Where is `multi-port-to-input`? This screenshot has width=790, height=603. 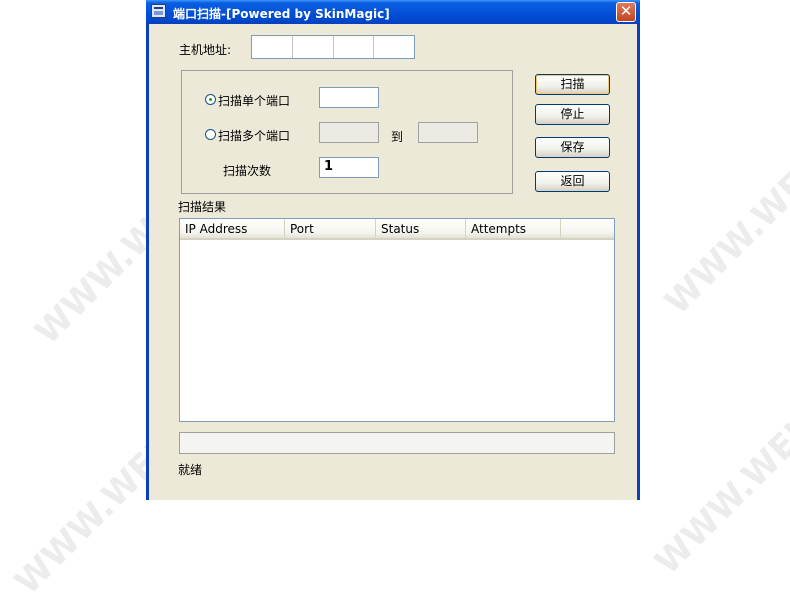 multi-port-to-input is located at coordinates (448, 132).